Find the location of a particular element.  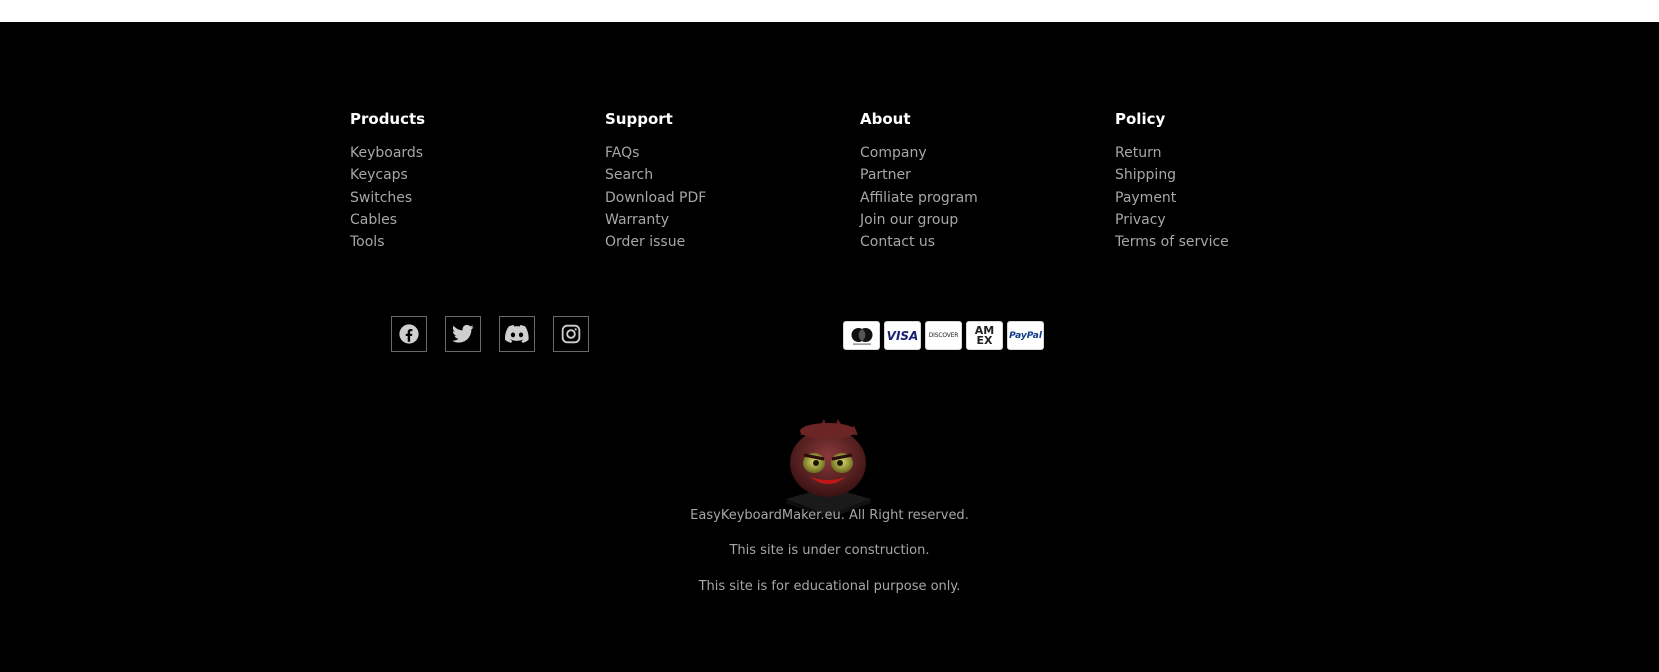

footer-link-order-issue: Order issue is located at coordinates (732, 242).